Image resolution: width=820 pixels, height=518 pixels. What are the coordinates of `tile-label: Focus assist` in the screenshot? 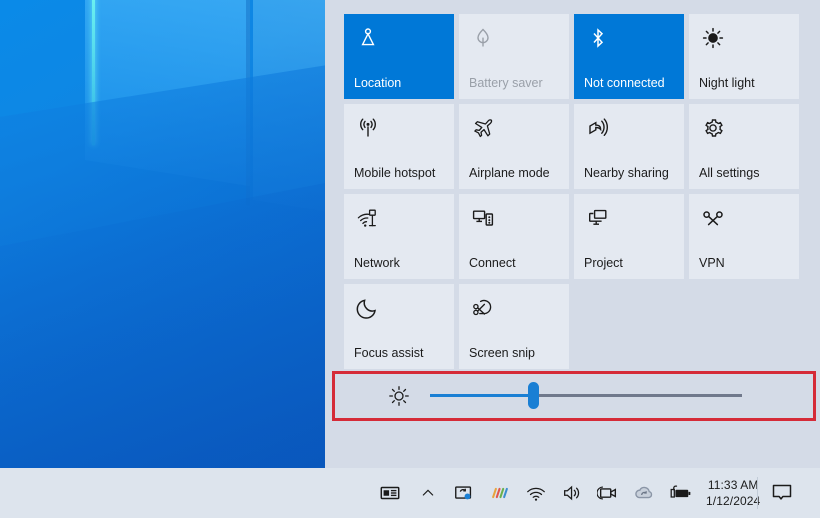 It's located at (389, 353).